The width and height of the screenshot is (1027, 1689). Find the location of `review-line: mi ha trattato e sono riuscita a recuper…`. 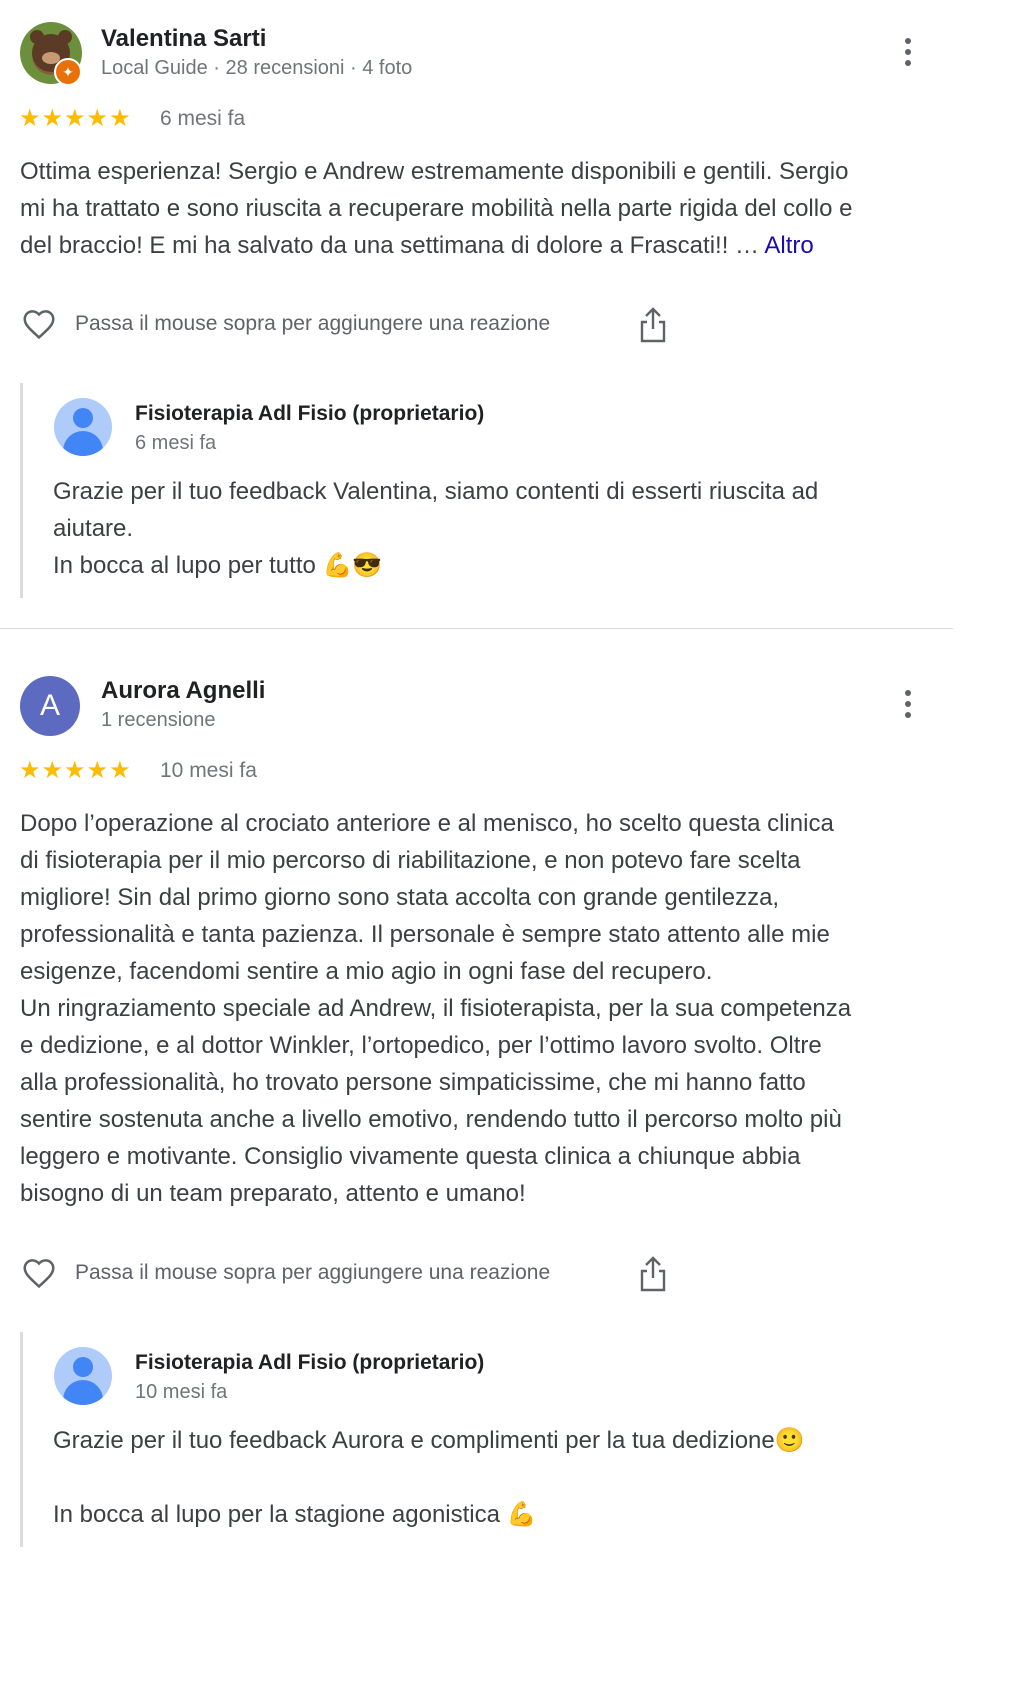

review-line: mi ha trattato e sono riuscita a recuper… is located at coordinates (436, 208).